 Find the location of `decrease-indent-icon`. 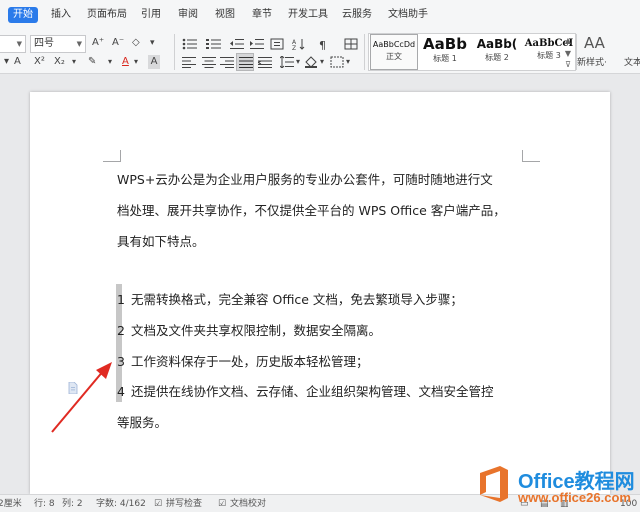

decrease-indent-icon is located at coordinates (237, 44).